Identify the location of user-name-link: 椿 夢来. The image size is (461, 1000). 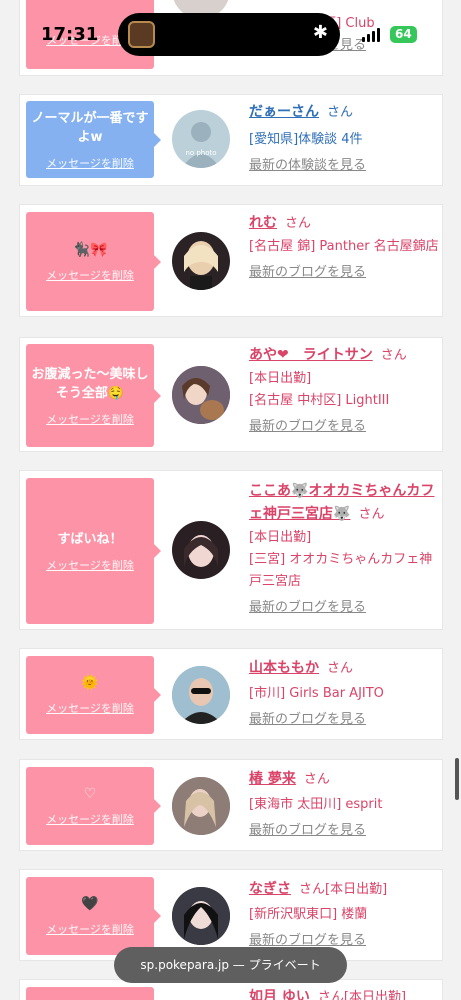
(272, 779).